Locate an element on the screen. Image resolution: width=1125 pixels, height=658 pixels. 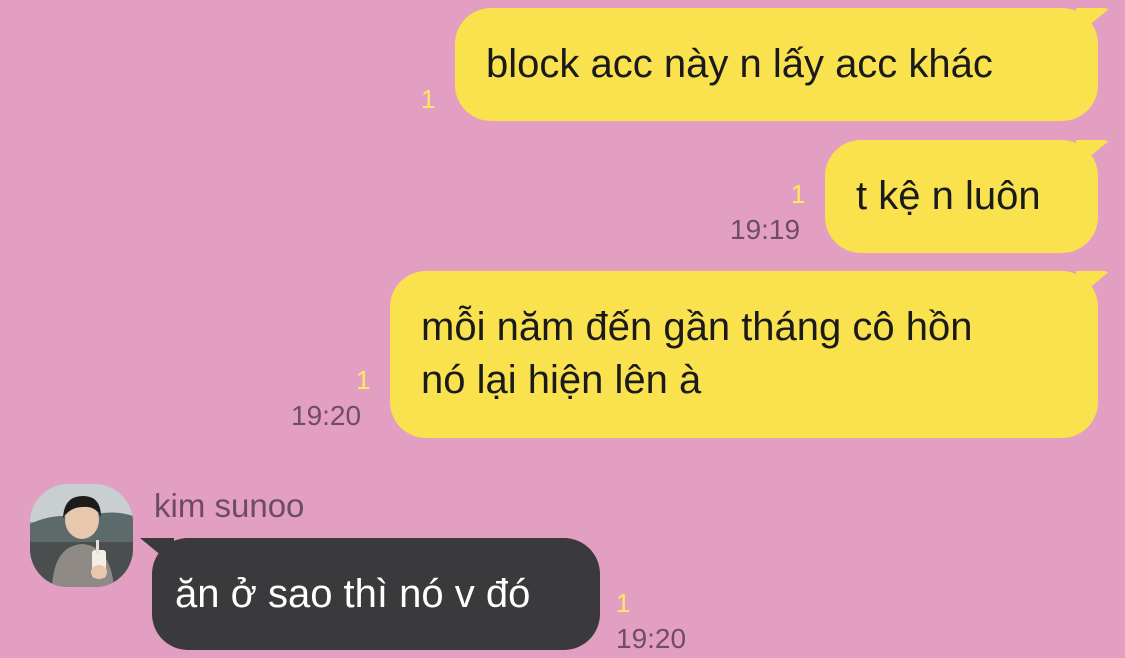
message-text-line: mỗi năm đến gần tháng cô hồn is located at coordinates (697, 327).